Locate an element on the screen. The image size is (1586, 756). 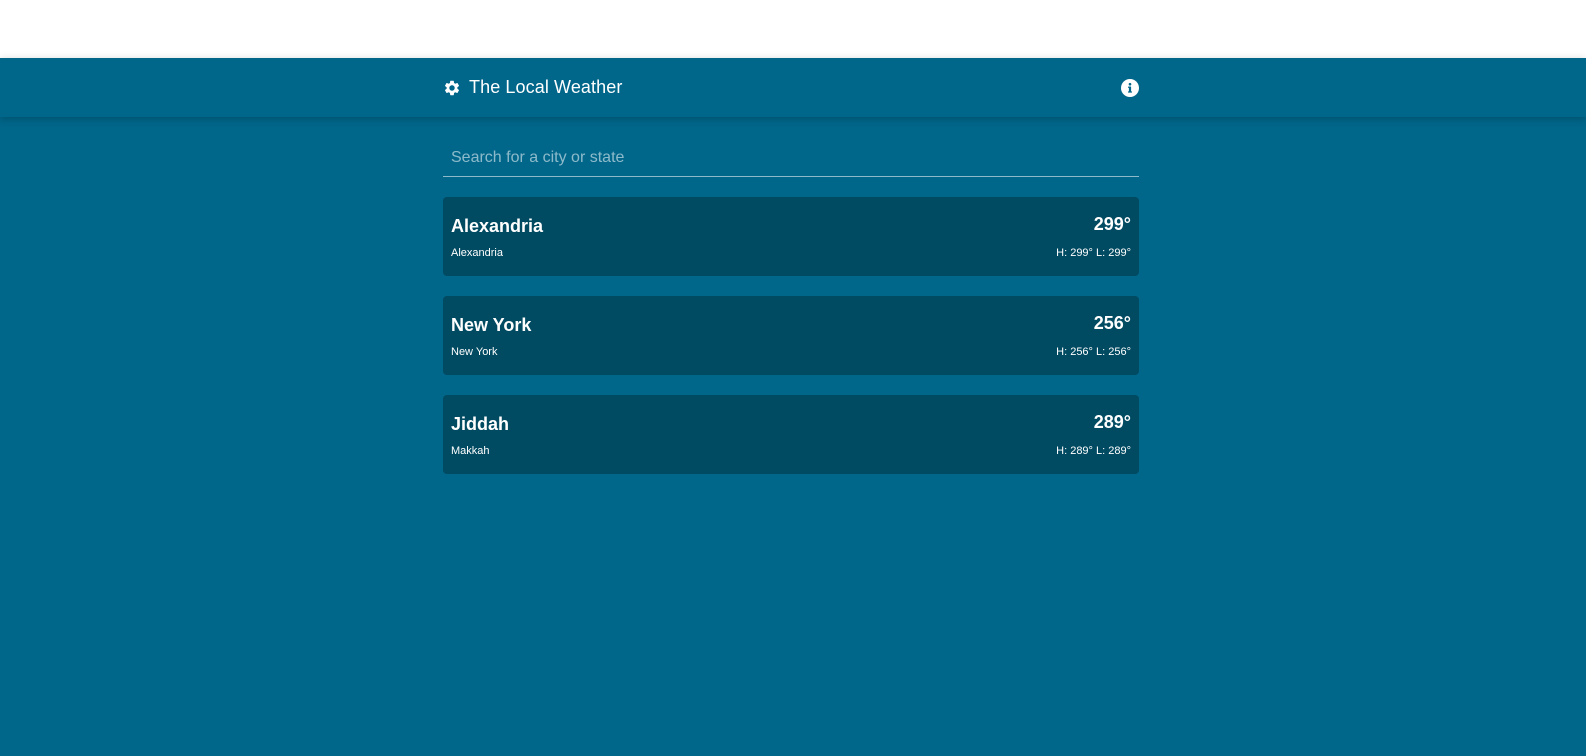
top-blank-area is located at coordinates (793, 29).